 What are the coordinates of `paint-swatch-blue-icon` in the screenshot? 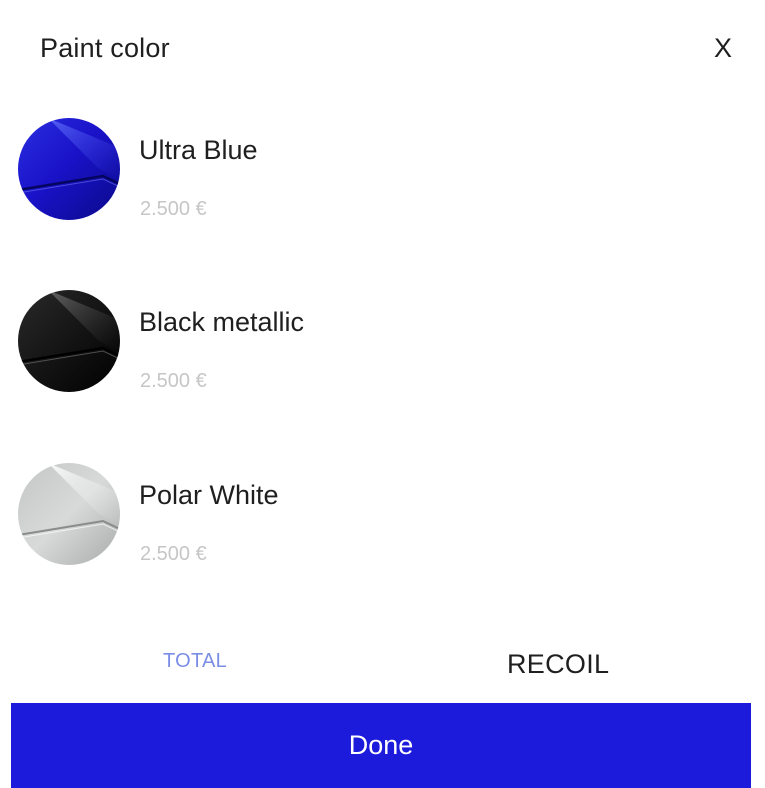 It's located at (69, 169).